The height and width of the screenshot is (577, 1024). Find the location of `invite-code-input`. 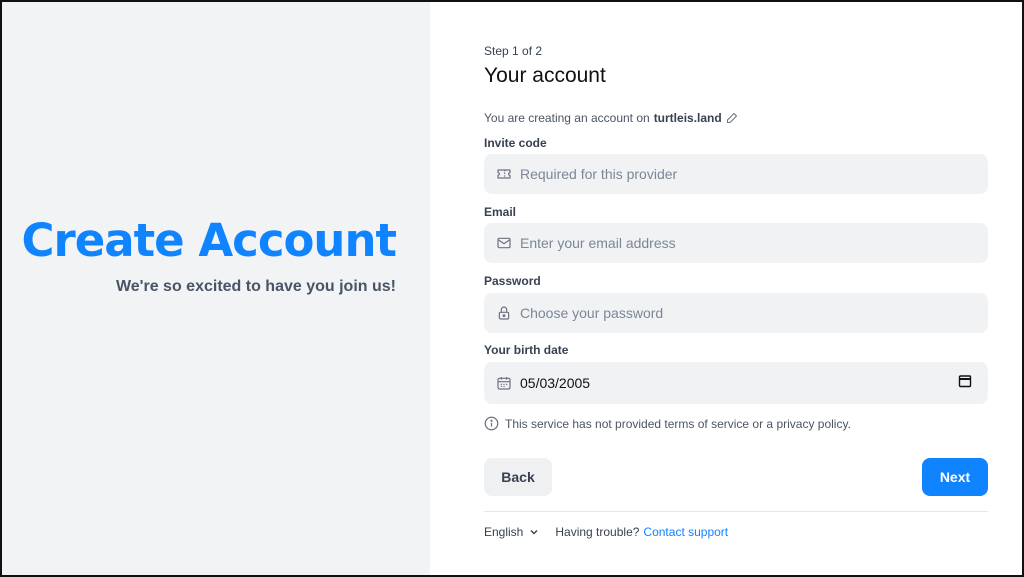

invite-code-input is located at coordinates (740, 174).